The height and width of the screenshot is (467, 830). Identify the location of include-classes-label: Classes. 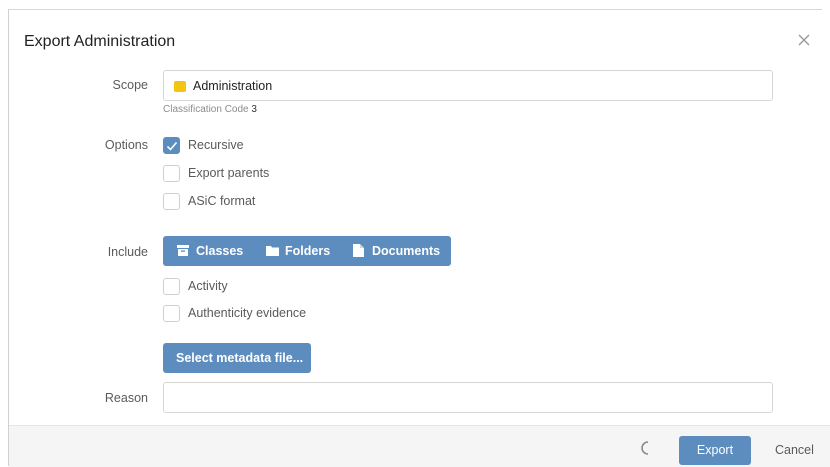
(220, 251).